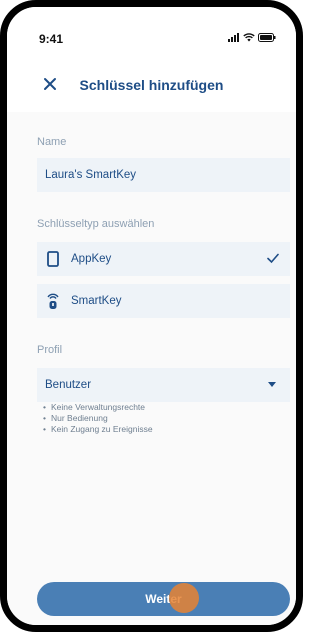  What do you see at coordinates (163, 175) in the screenshot?
I see `name-field: Laura's SmartKey` at bounding box center [163, 175].